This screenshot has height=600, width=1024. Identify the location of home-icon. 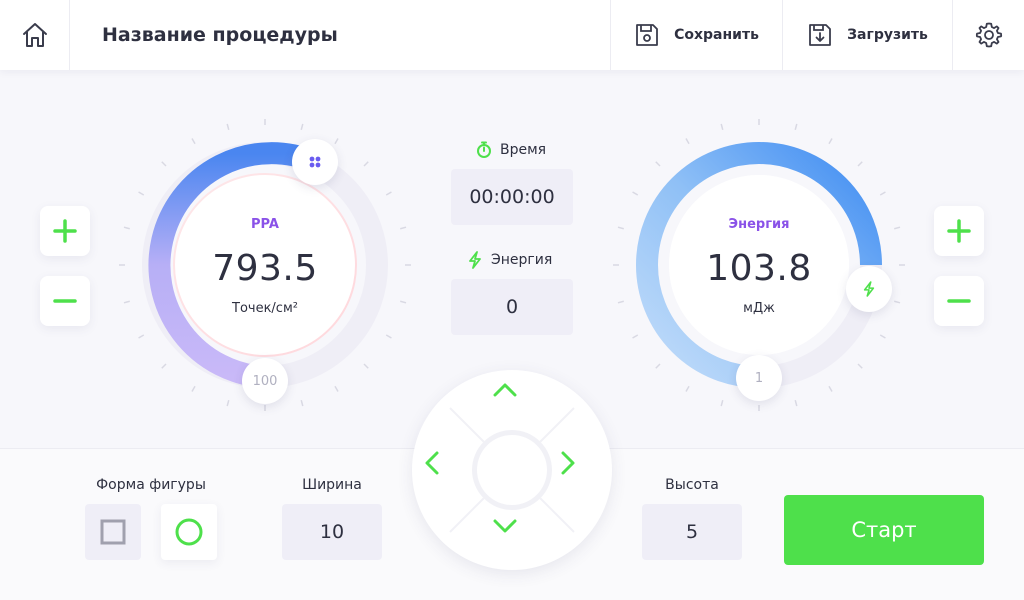
(34, 35).